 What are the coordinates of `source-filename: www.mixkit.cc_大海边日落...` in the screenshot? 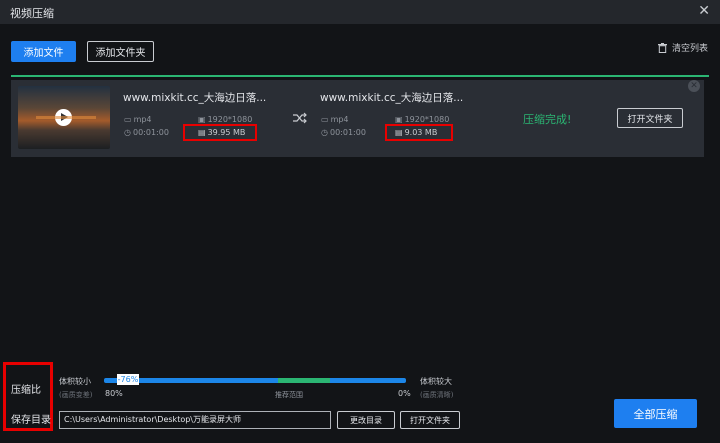 It's located at (195, 98).